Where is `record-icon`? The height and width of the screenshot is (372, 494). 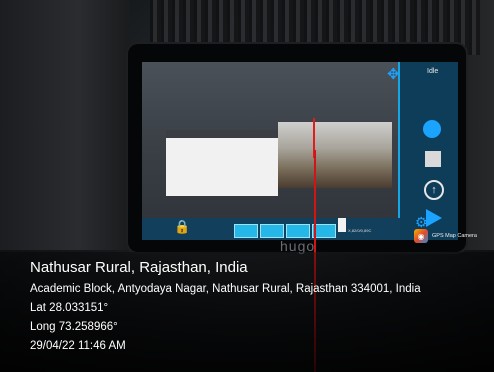
record-icon is located at coordinates (432, 129).